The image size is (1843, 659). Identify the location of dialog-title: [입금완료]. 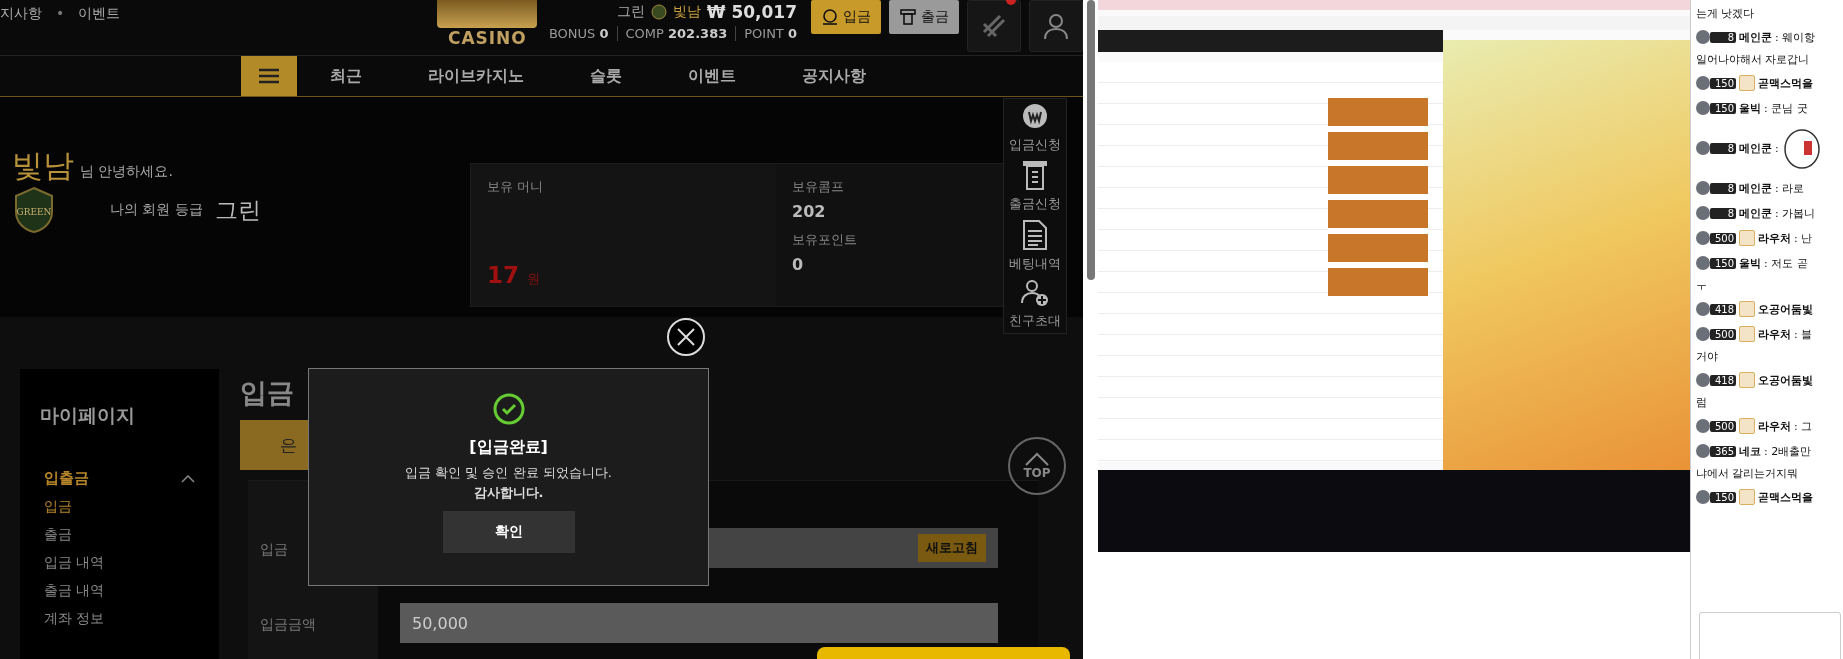
(508, 447).